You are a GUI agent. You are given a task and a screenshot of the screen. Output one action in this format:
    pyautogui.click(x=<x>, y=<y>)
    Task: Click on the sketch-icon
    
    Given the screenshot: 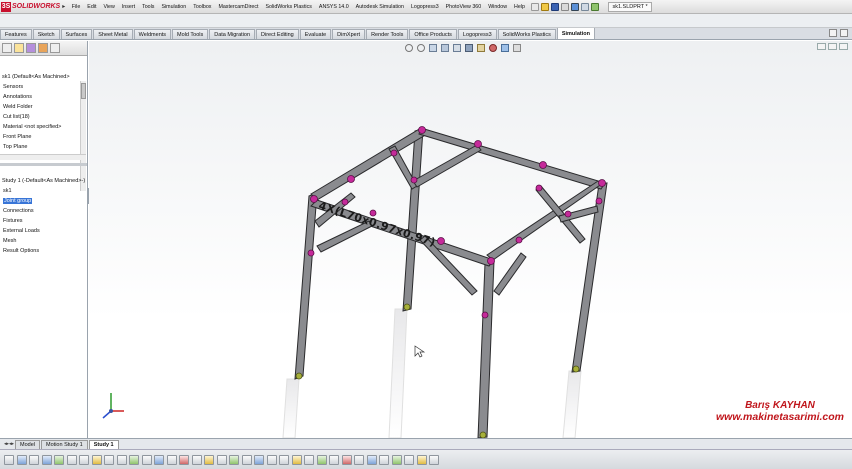 What is the action you would take?
    pyautogui.click(x=59, y=459)
    